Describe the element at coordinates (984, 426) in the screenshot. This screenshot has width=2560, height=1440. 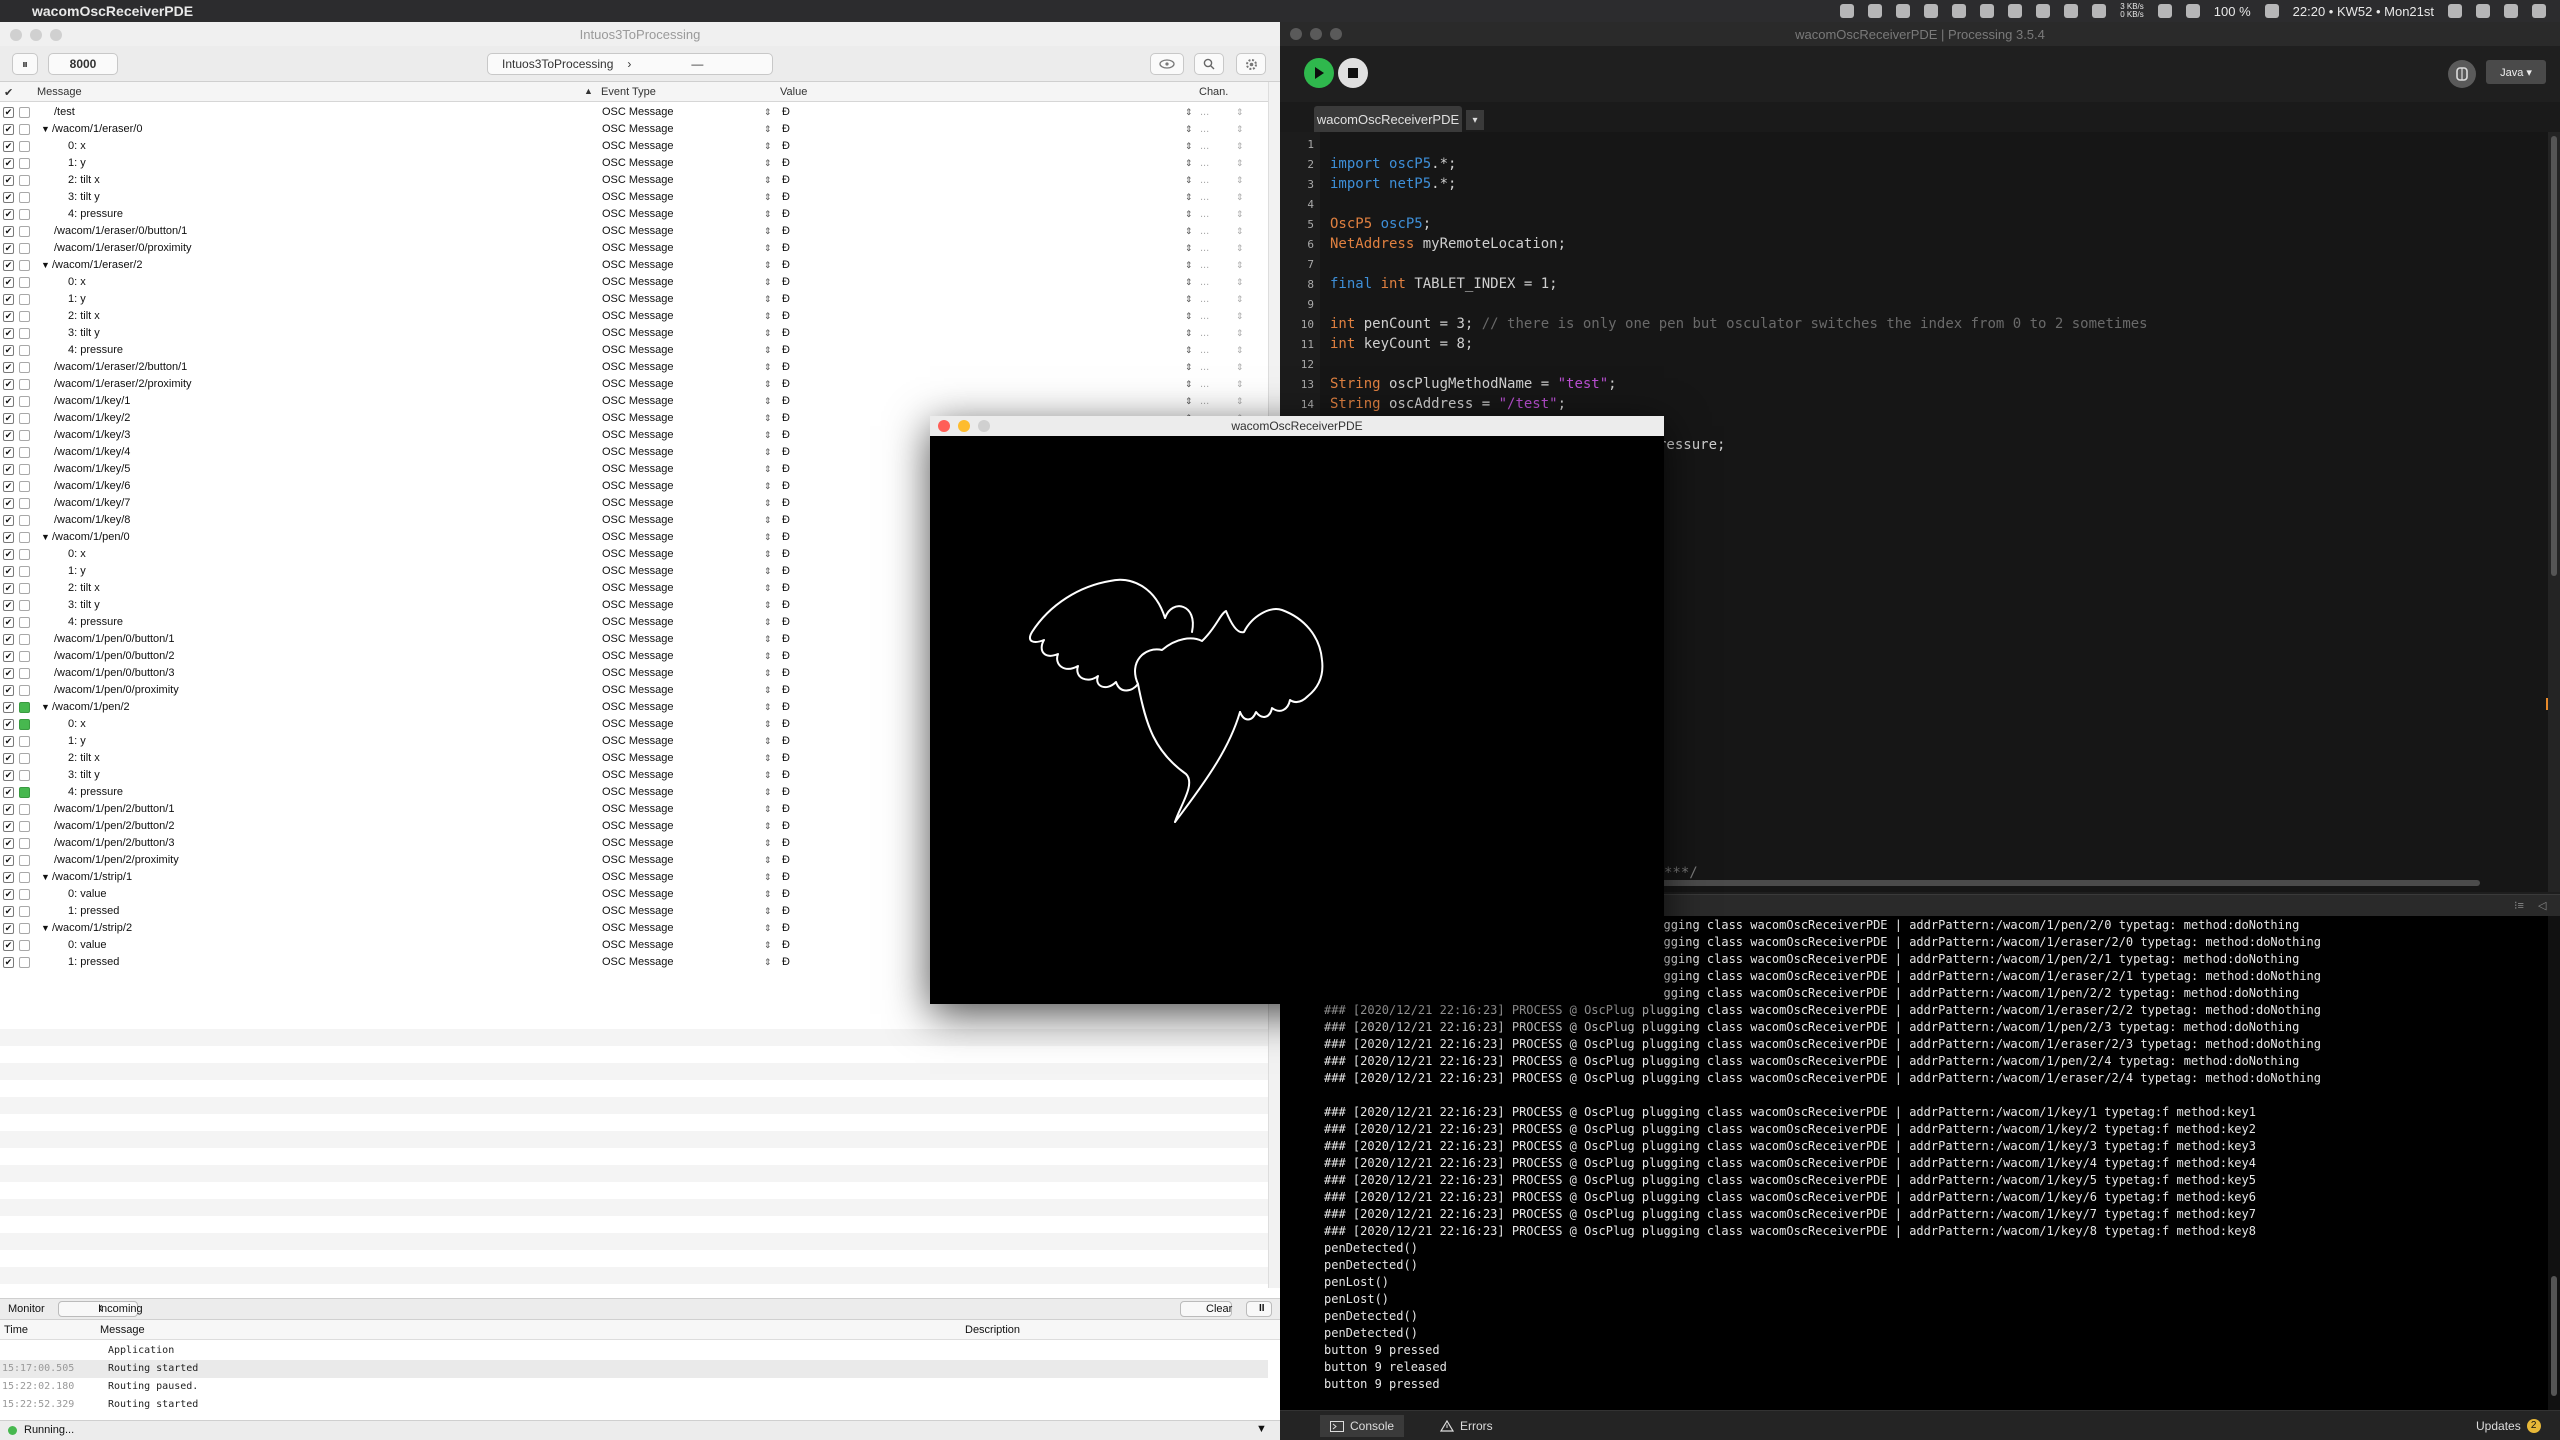
I see `sketch-zoom-button` at that location.